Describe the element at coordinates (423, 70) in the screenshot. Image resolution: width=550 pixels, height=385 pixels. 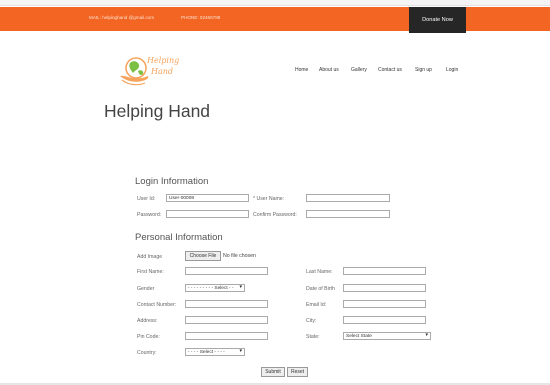
I see `nav-sign-up: Sign up` at that location.